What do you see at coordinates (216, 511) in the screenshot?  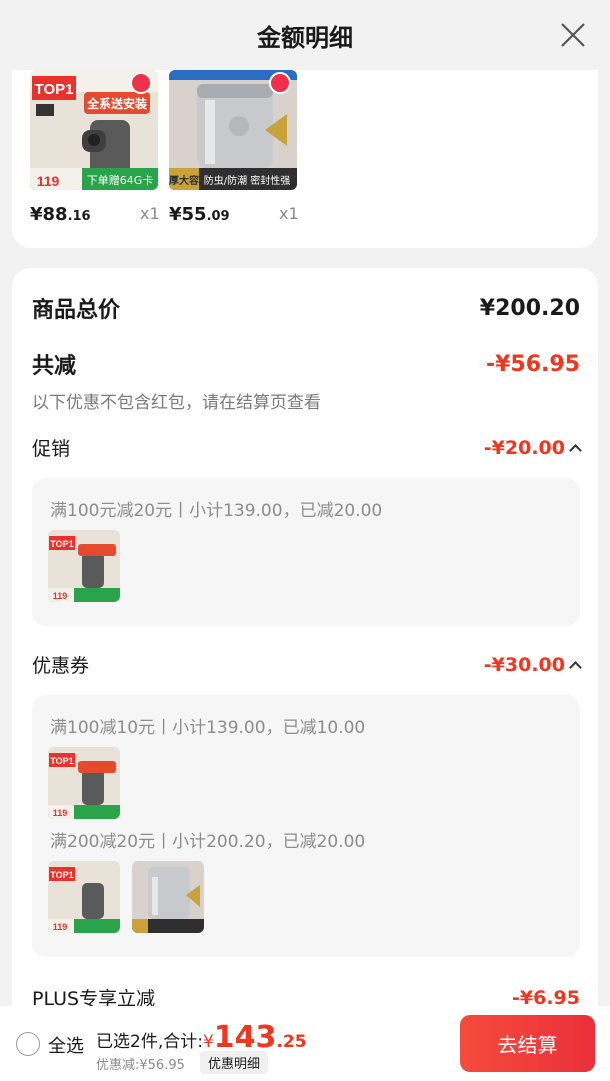 I see `promotion-rule: 满100元减20元丨小计139.00，已减20.00` at bounding box center [216, 511].